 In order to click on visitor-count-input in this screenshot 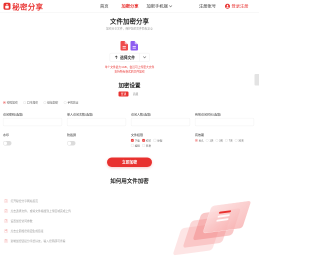, I will do `click(160, 122)`.